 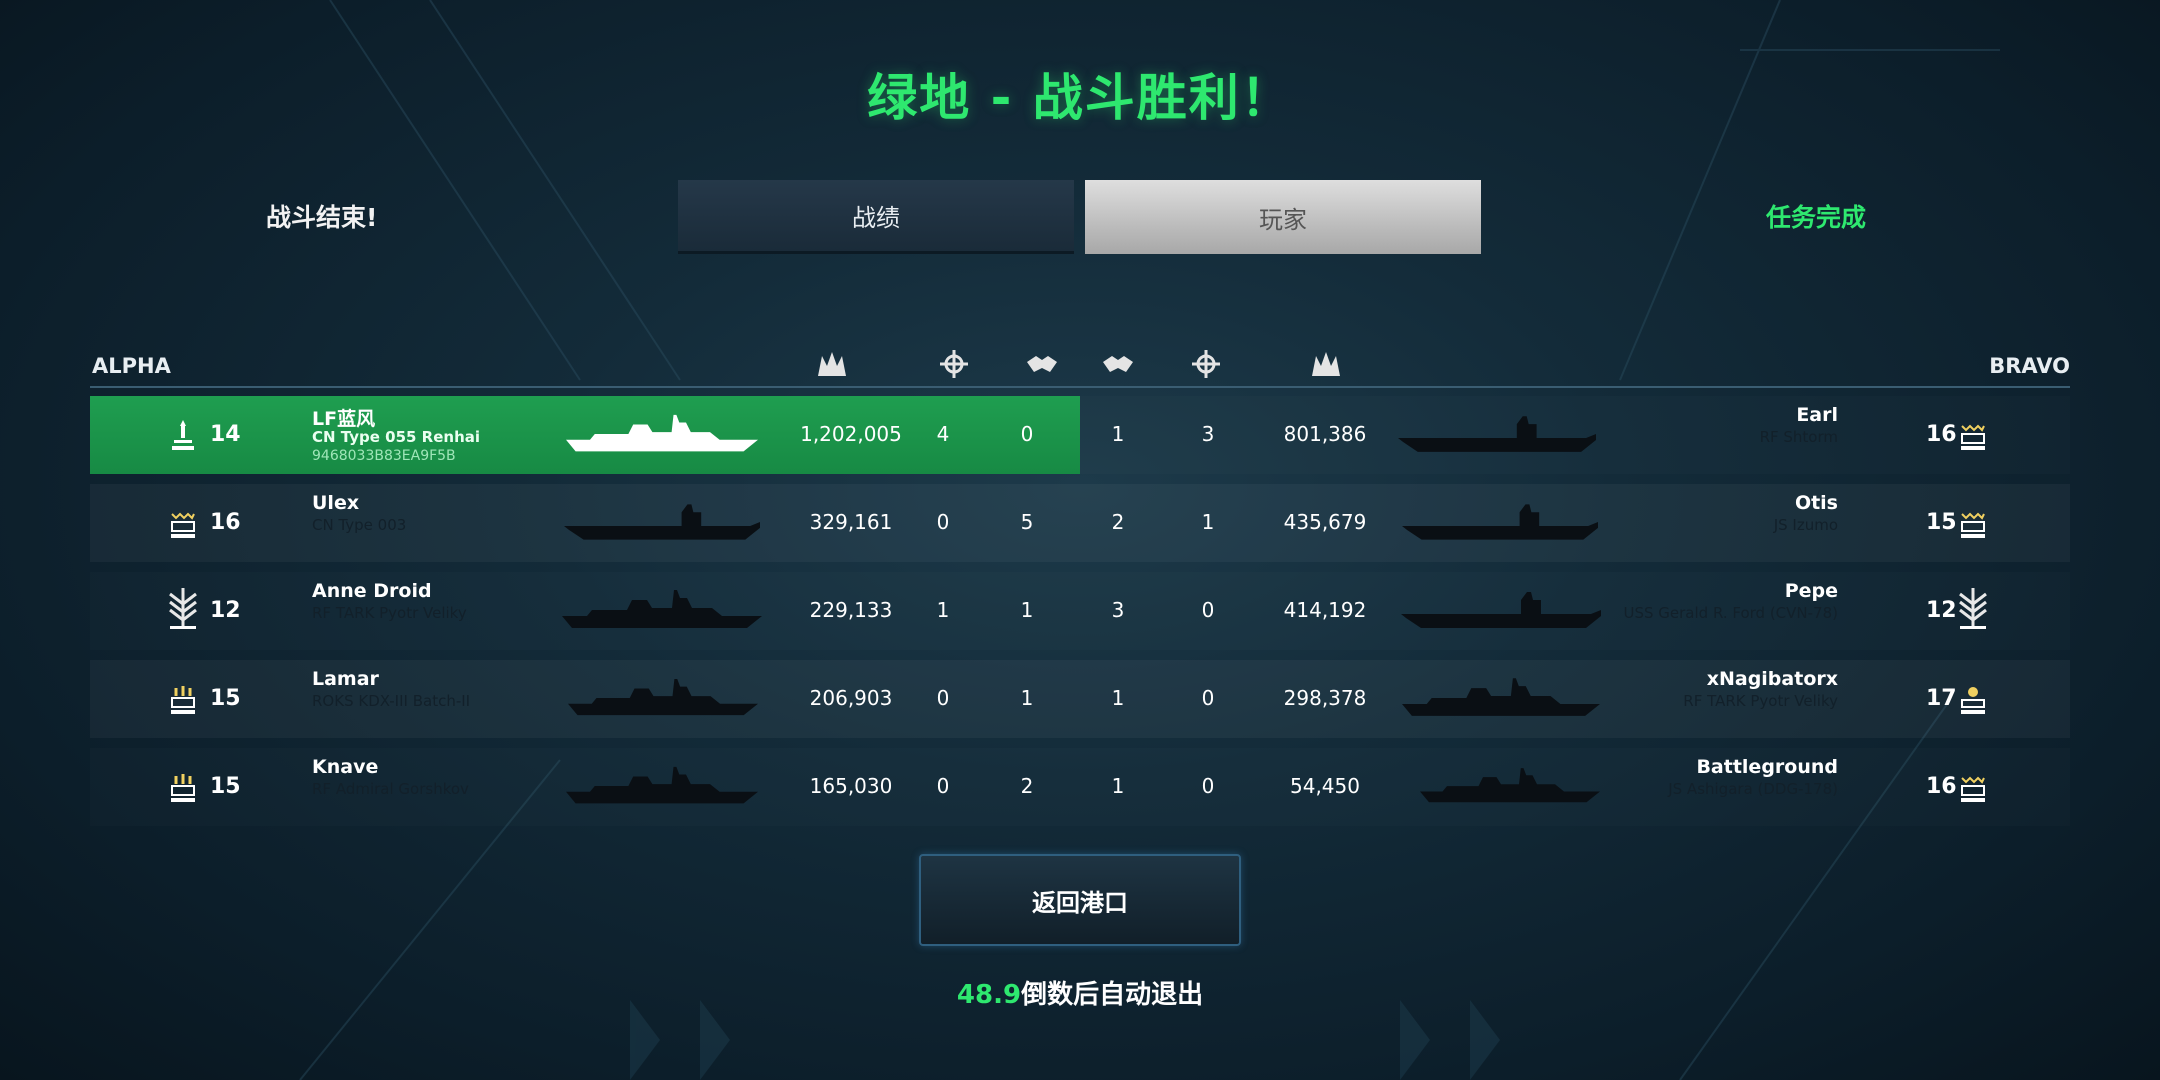 What do you see at coordinates (943, 434) in the screenshot?
I see `kills-value: 4` at bounding box center [943, 434].